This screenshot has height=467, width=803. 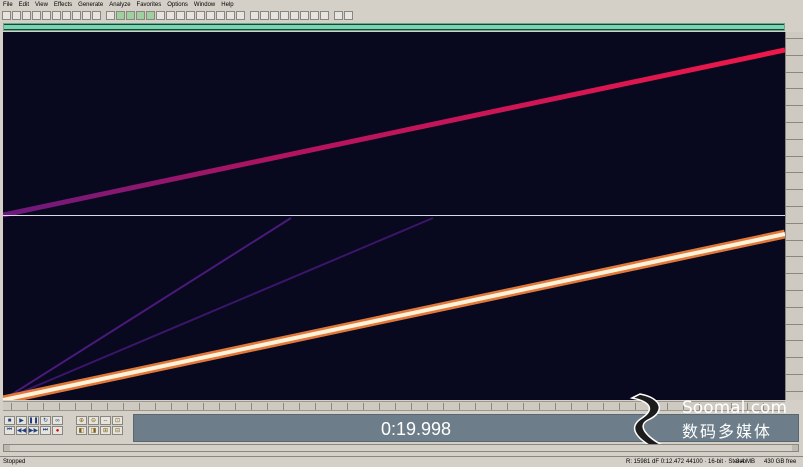 I want to click on menu-item-options: Options, so click(x=177, y=5).